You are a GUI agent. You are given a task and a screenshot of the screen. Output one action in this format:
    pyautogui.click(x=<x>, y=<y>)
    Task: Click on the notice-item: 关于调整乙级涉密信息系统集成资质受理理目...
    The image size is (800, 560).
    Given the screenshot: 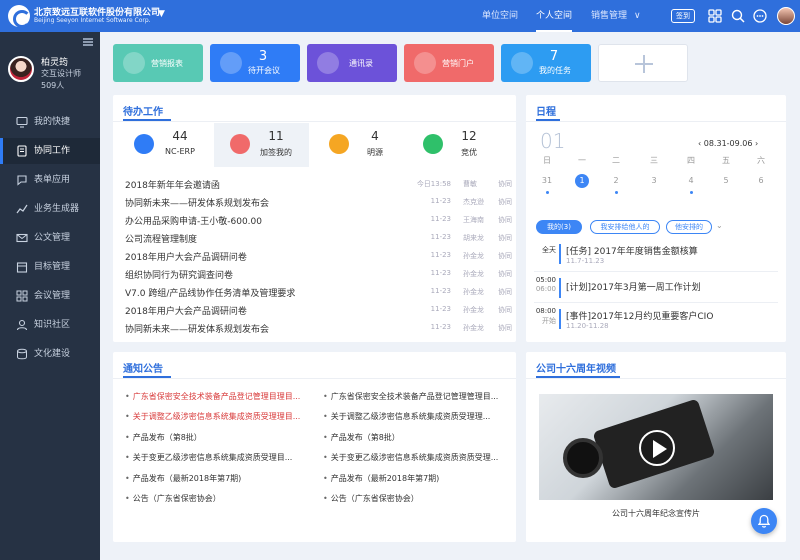 What is the action you would take?
    pyautogui.click(x=217, y=416)
    